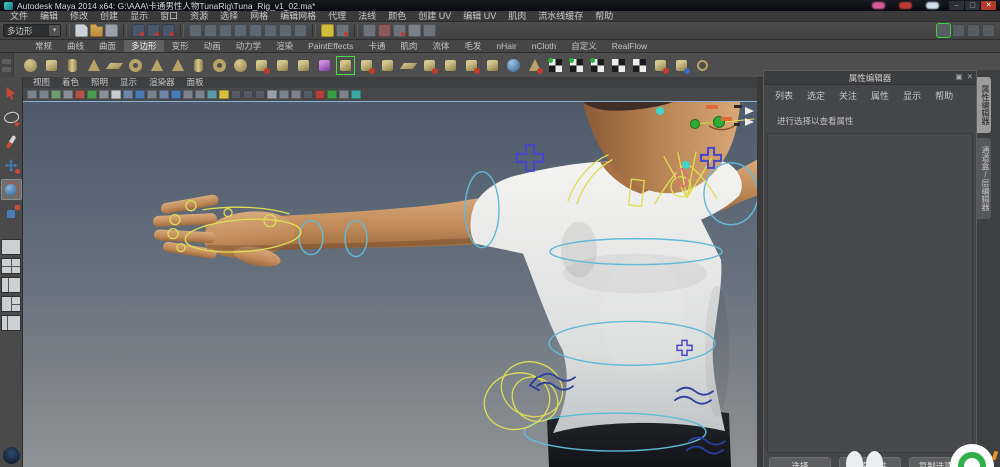 This screenshot has height=467, width=1000. What do you see at coordinates (970, 76) in the screenshot?
I see `close-icon: ✕` at bounding box center [970, 76].